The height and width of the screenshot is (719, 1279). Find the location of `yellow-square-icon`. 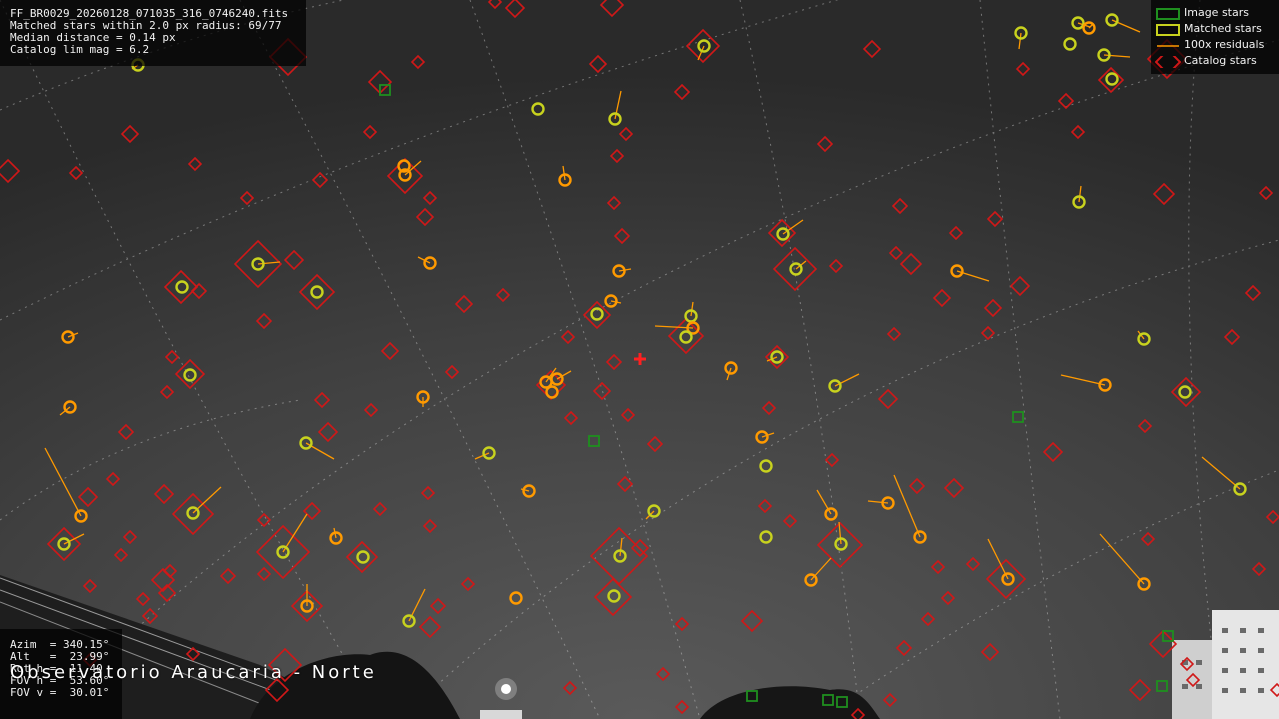

yellow-square-icon is located at coordinates (1168, 30).